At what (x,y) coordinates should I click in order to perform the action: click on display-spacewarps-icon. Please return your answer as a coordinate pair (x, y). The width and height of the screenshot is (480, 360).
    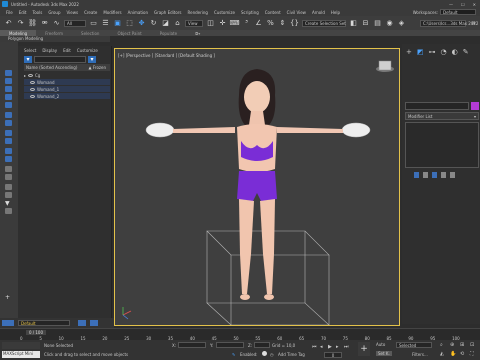
    Looking at the image, I should click on (8, 123).